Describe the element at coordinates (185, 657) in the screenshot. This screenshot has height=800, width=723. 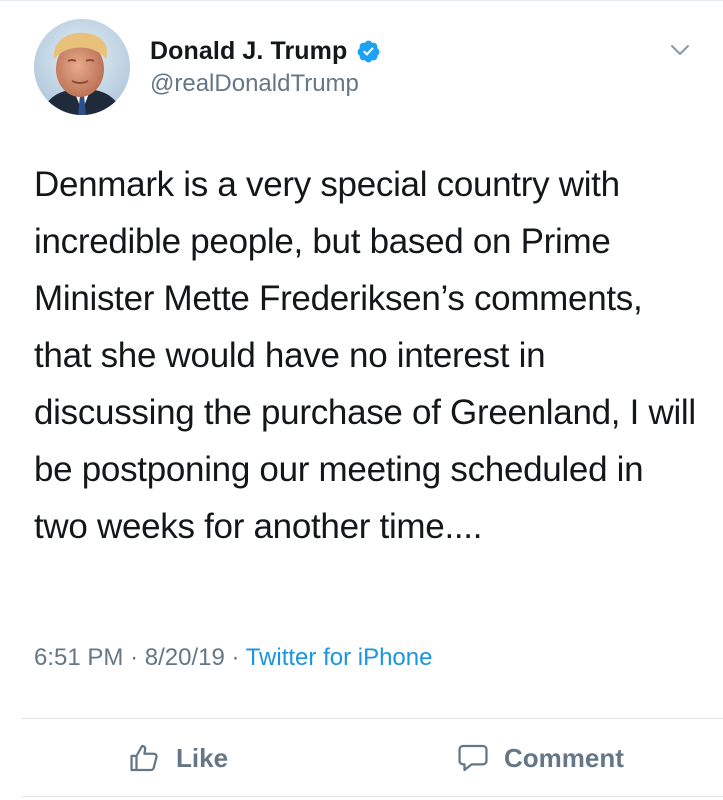
I see `tweet-date: 8/20/19` at that location.